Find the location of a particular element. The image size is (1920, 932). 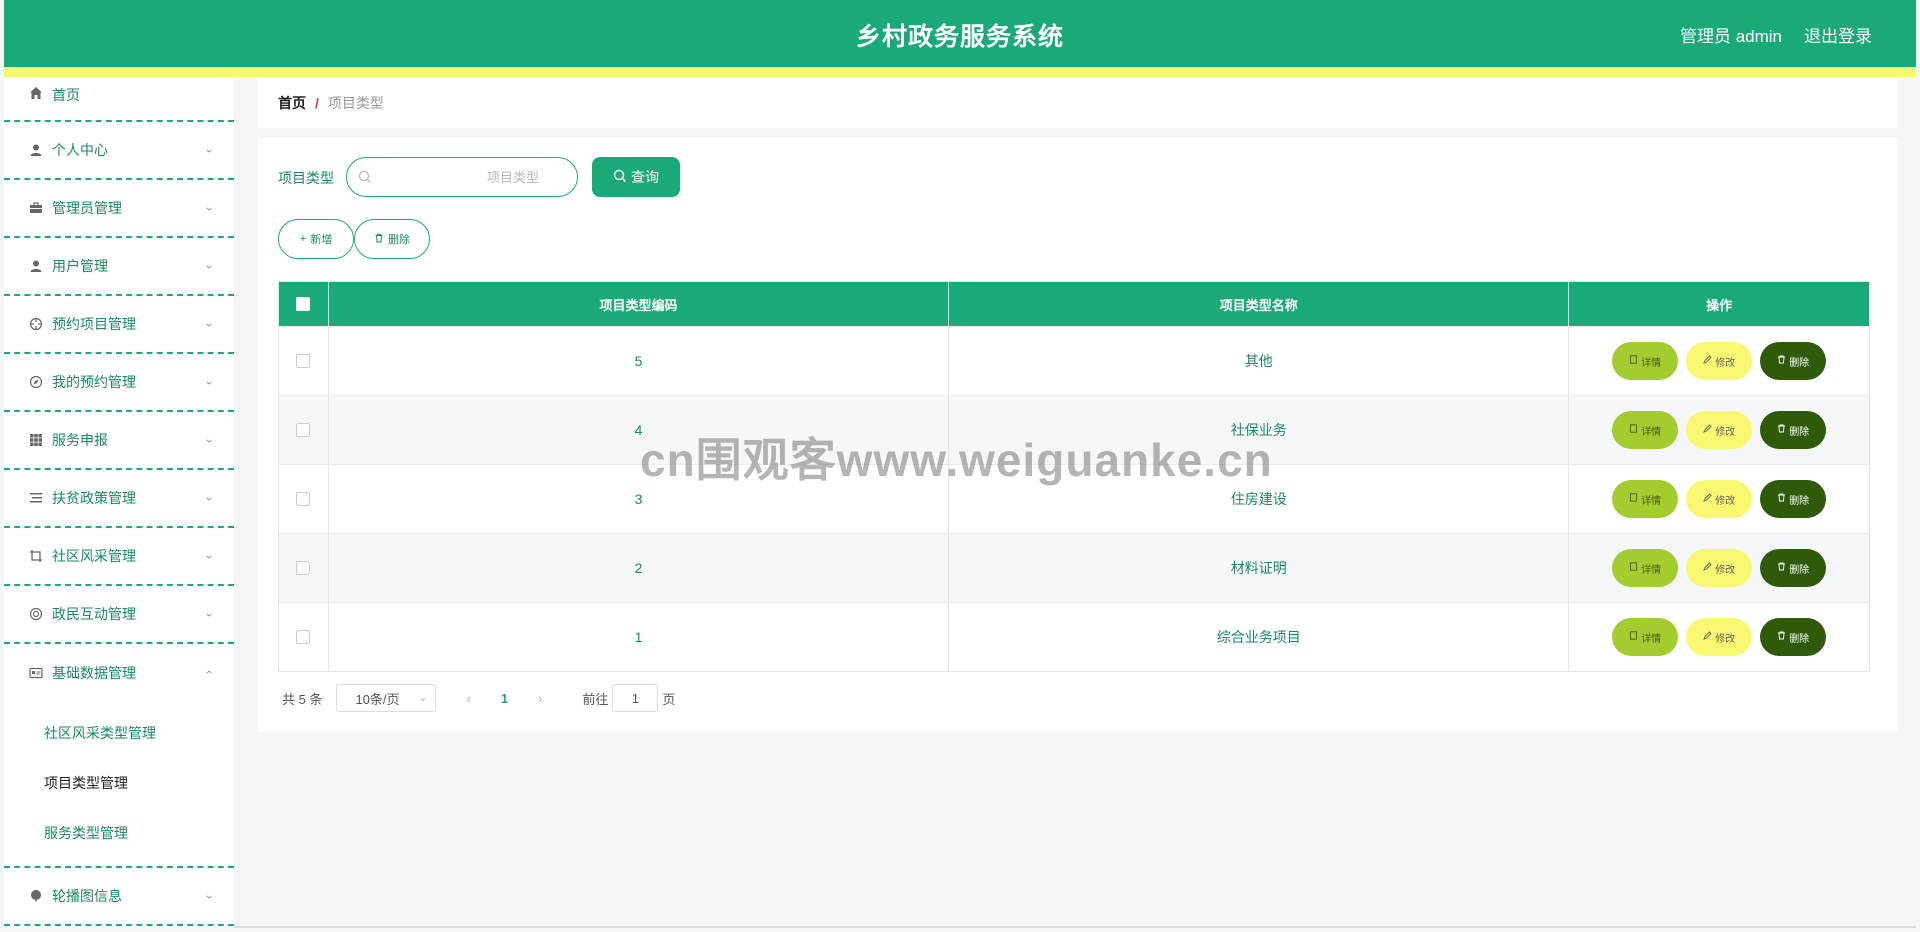

sidebar-item-carousel: 轮播图信息 ⌄ is located at coordinates (119, 897).